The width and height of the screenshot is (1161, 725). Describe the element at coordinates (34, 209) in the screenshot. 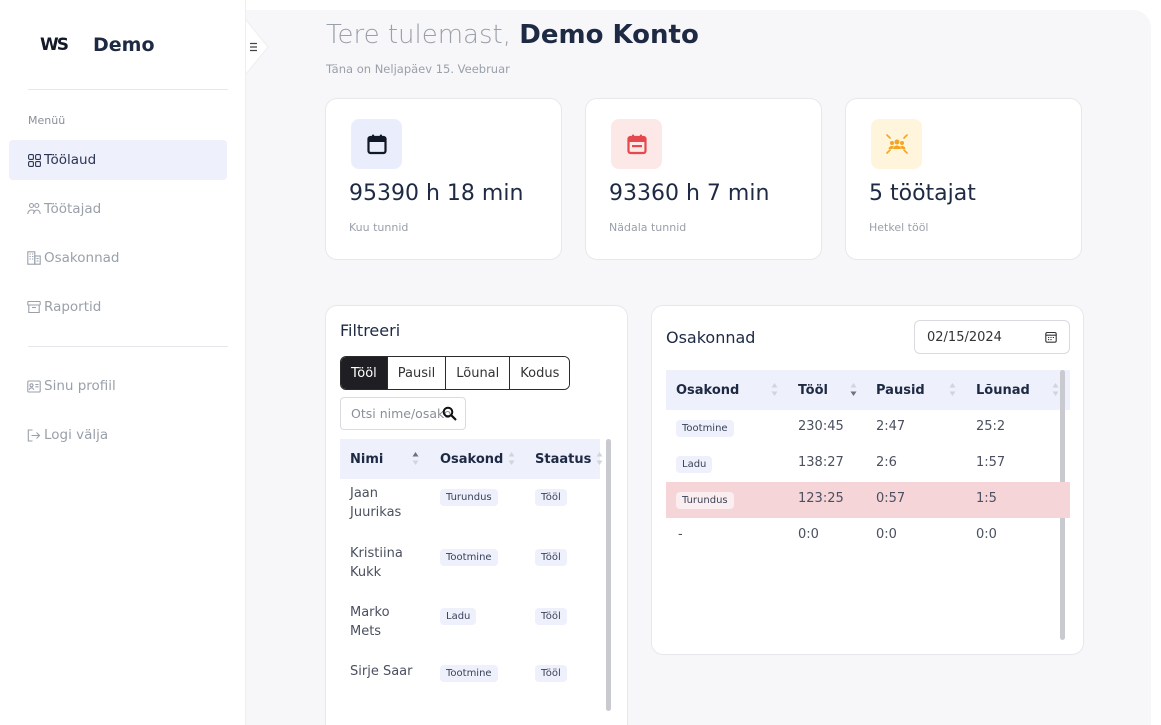

I see `users-icon` at that location.